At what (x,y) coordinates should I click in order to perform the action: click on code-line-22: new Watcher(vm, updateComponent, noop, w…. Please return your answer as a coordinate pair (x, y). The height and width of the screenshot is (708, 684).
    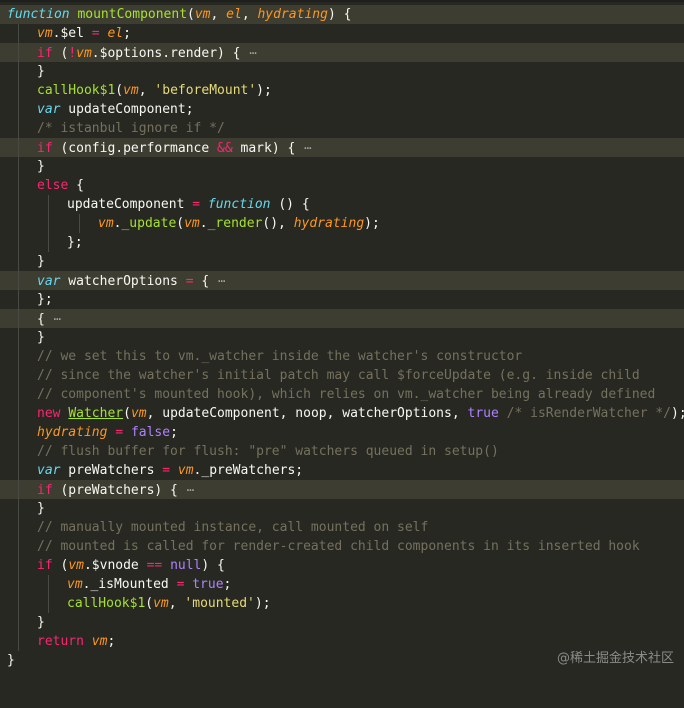
    Looking at the image, I should click on (342, 413).